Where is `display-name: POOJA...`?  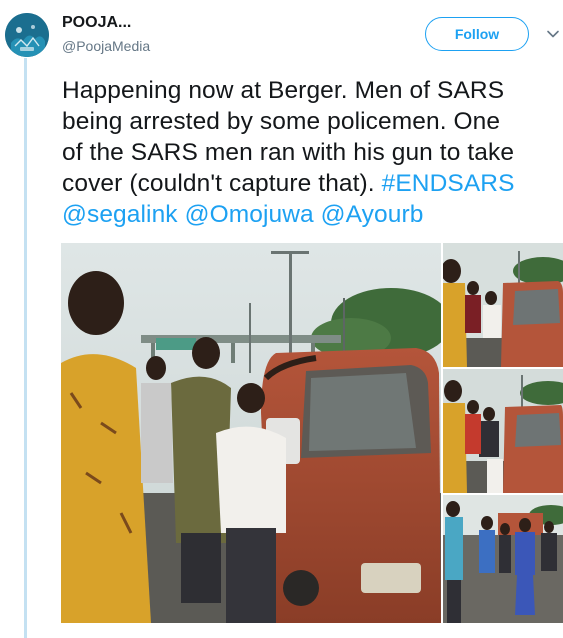
display-name: POOJA... is located at coordinates (96, 23).